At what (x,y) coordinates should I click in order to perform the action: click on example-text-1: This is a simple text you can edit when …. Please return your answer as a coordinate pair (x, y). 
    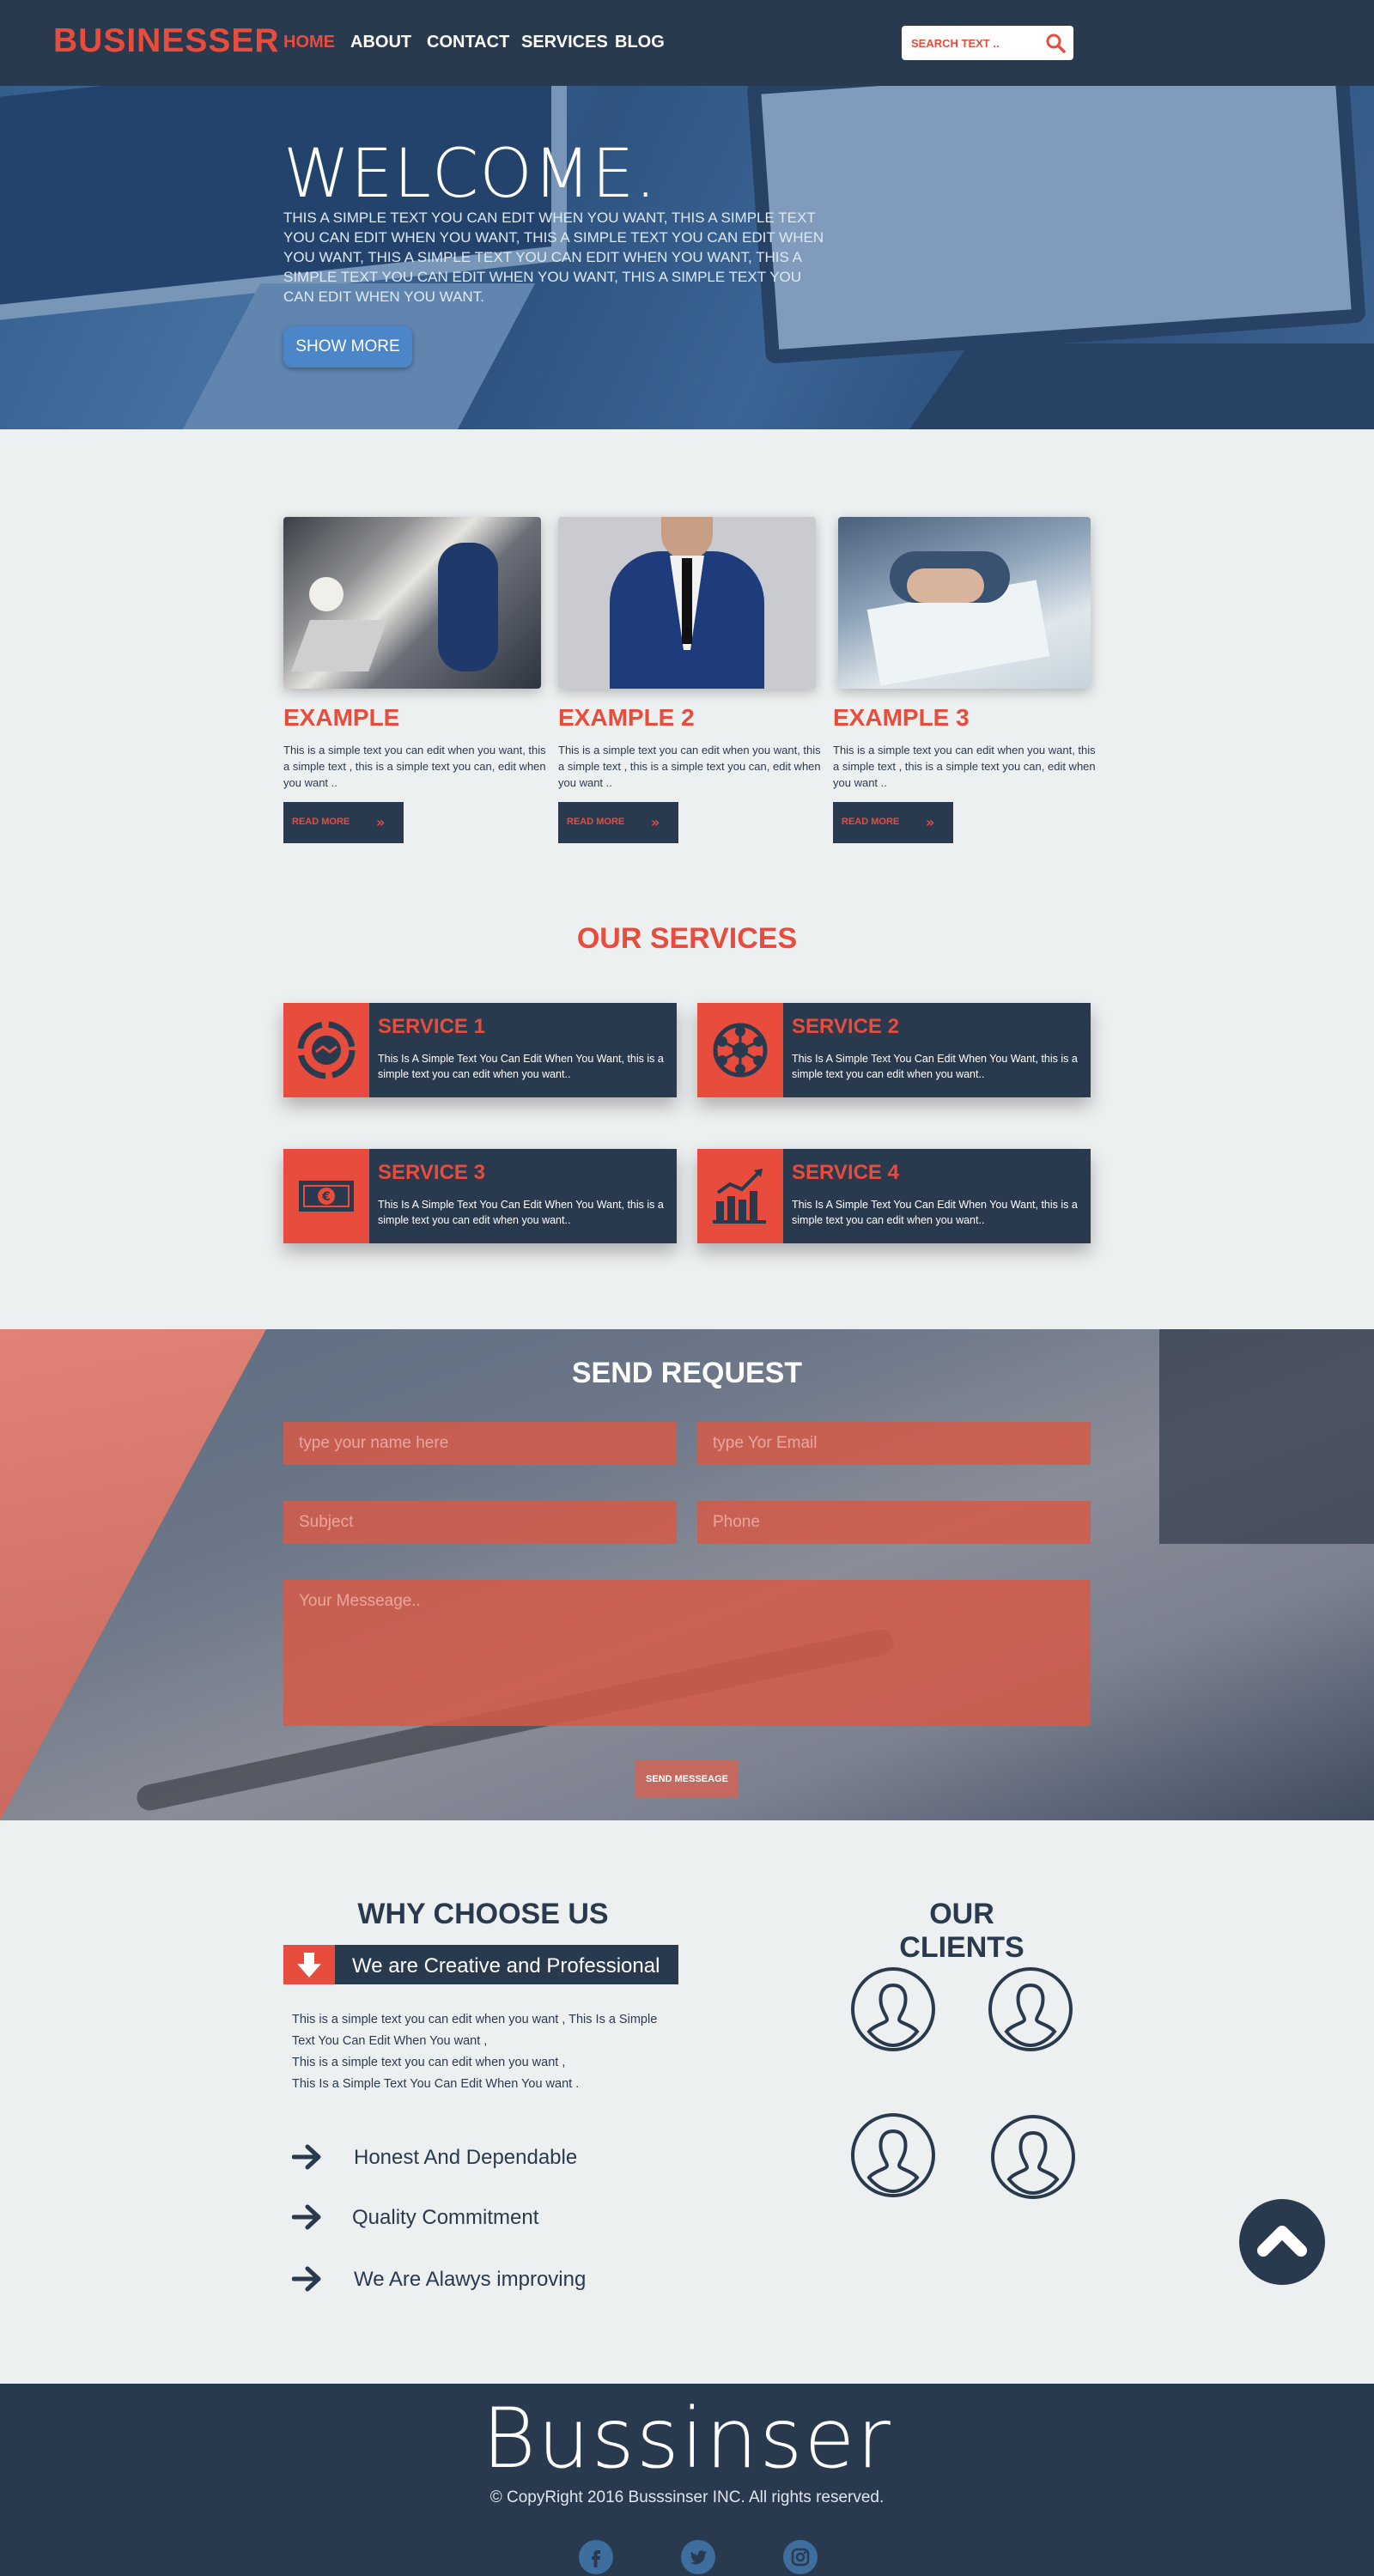
    Looking at the image, I should click on (414, 766).